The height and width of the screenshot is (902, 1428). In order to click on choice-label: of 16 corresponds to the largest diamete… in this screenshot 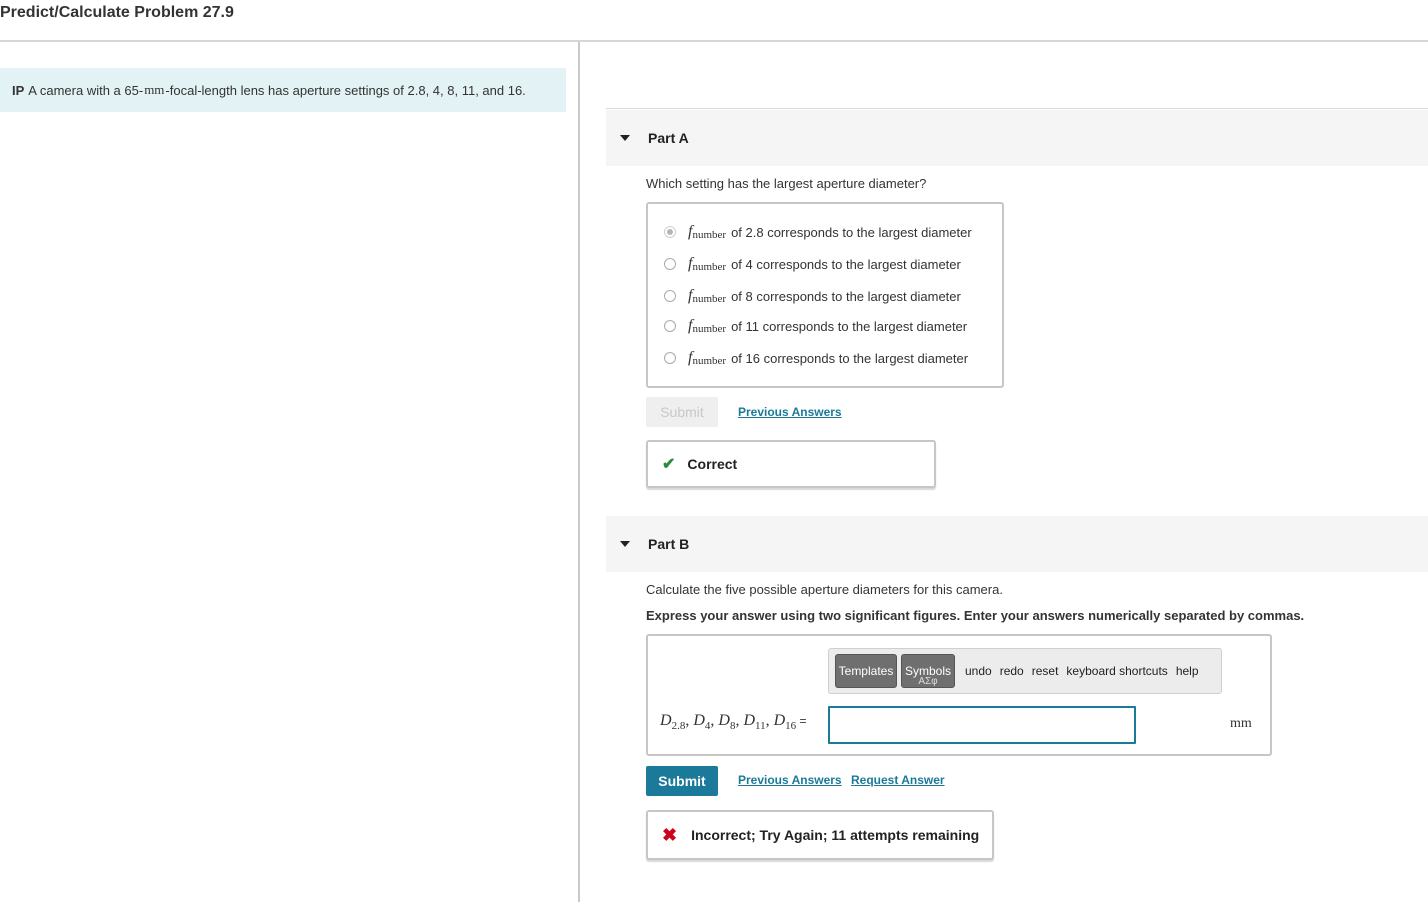, I will do `click(850, 358)`.